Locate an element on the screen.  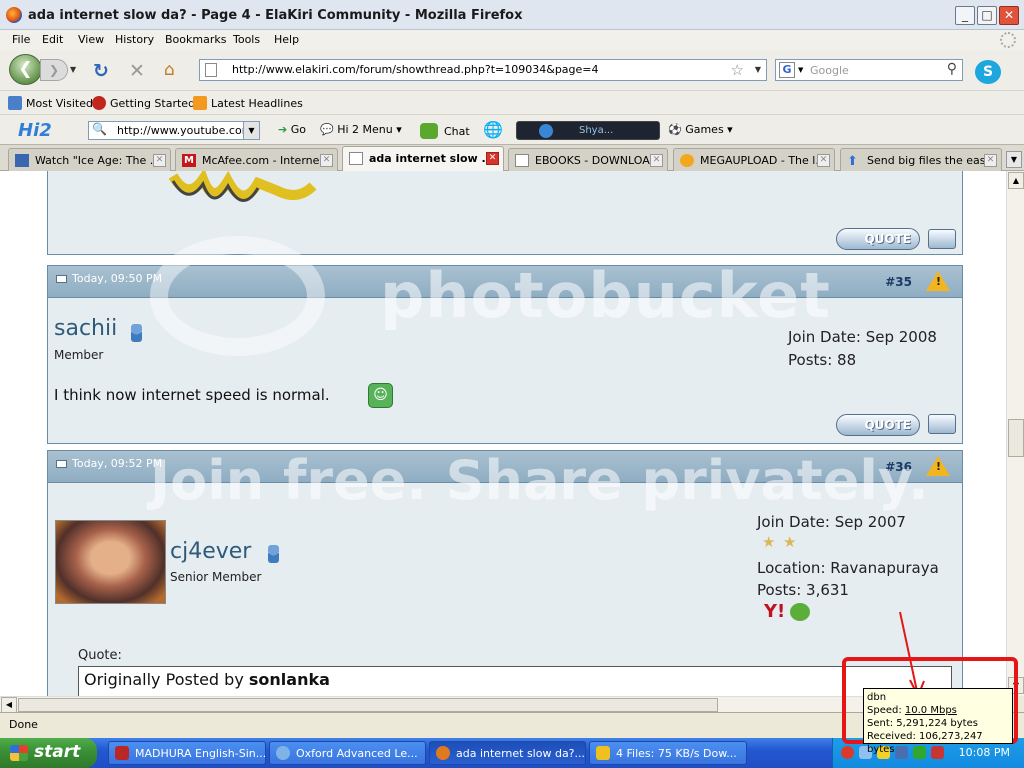
search-icon: ⚲ is located at coordinates (952, 69).